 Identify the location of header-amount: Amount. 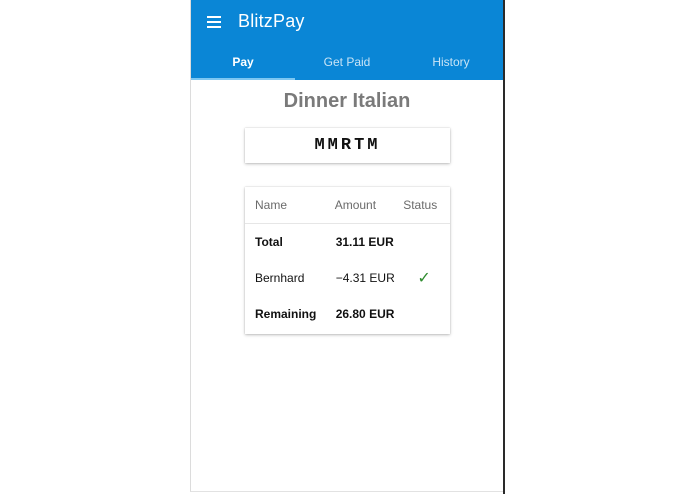
(362, 205).